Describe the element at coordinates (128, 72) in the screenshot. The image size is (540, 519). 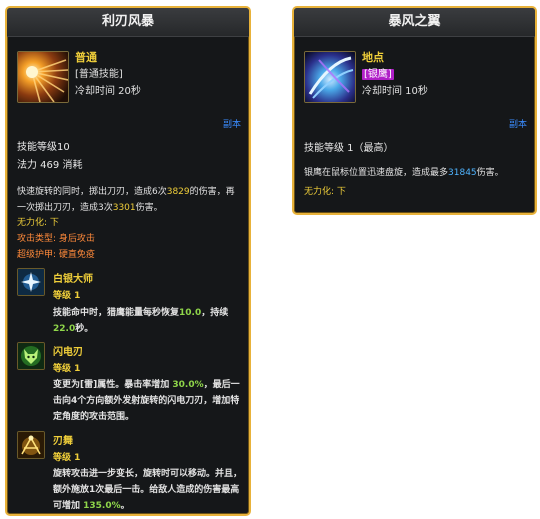
I see `skill-header: 普通 [普通技能] 冷却时间 20秒` at that location.